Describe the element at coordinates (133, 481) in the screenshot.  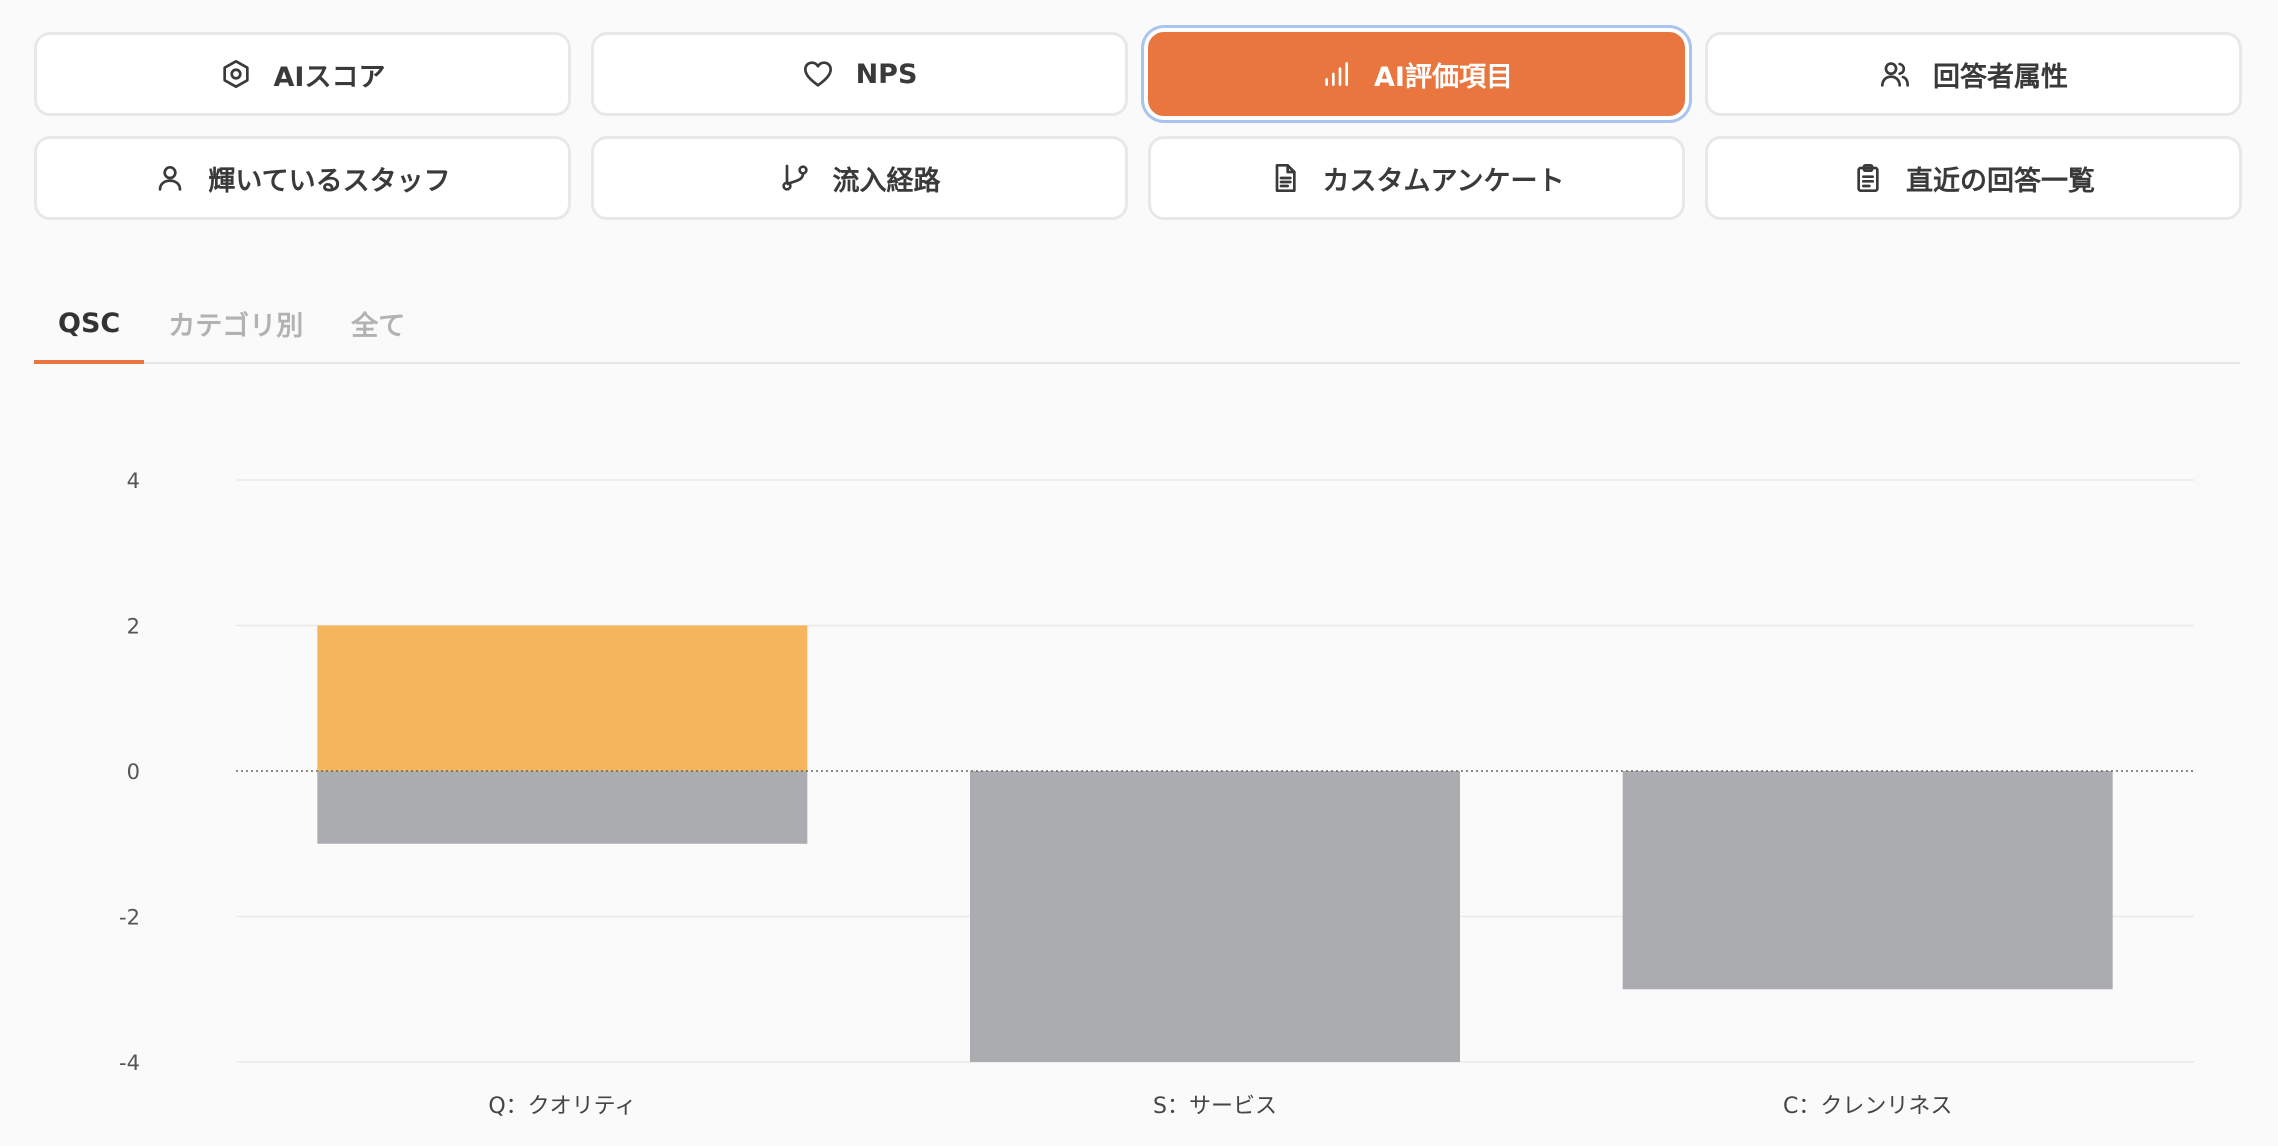
I see `y-tick-label: 4` at that location.